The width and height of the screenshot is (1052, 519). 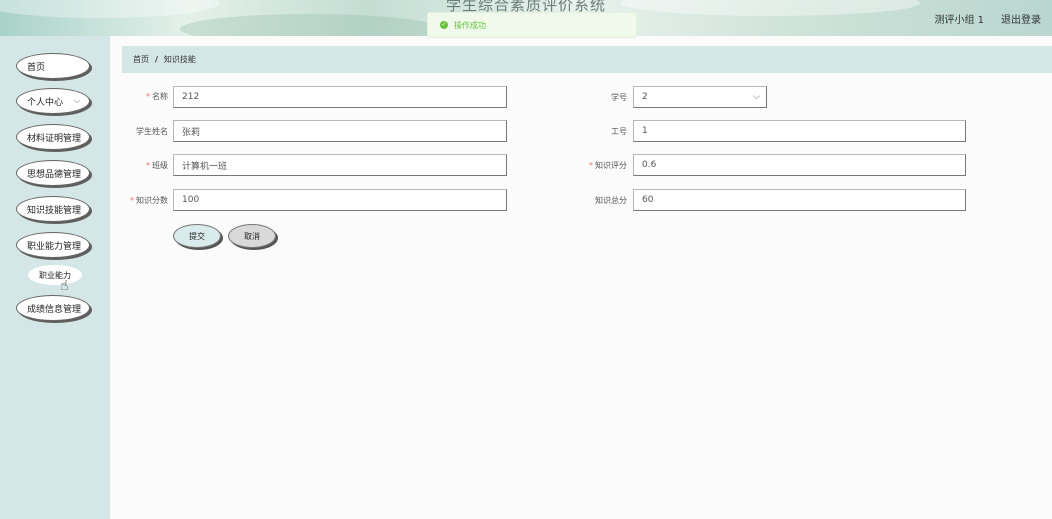 I want to click on sidebar-item-home: 首页, so click(x=53, y=66).